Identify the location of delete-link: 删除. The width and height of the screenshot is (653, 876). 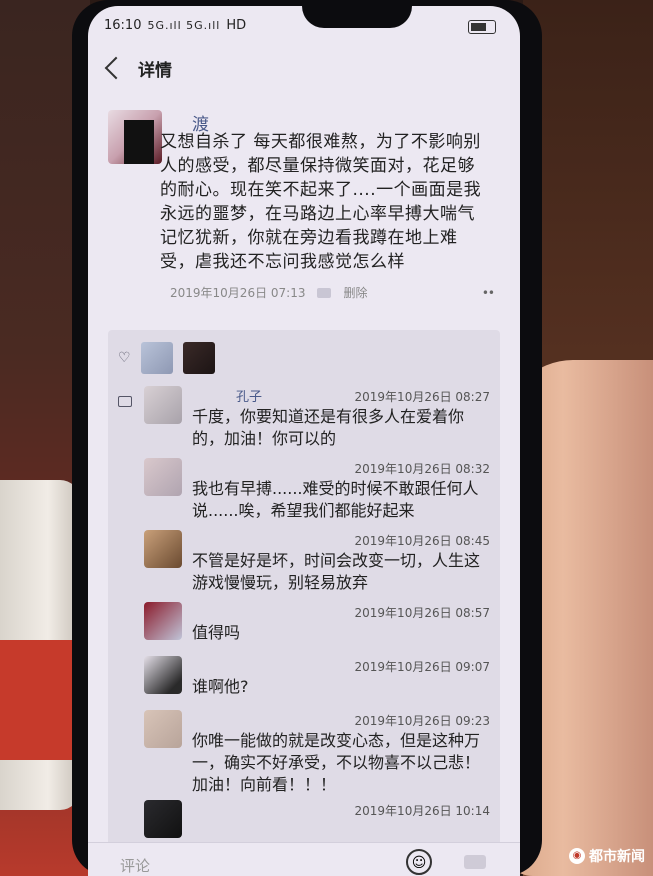
(355, 292).